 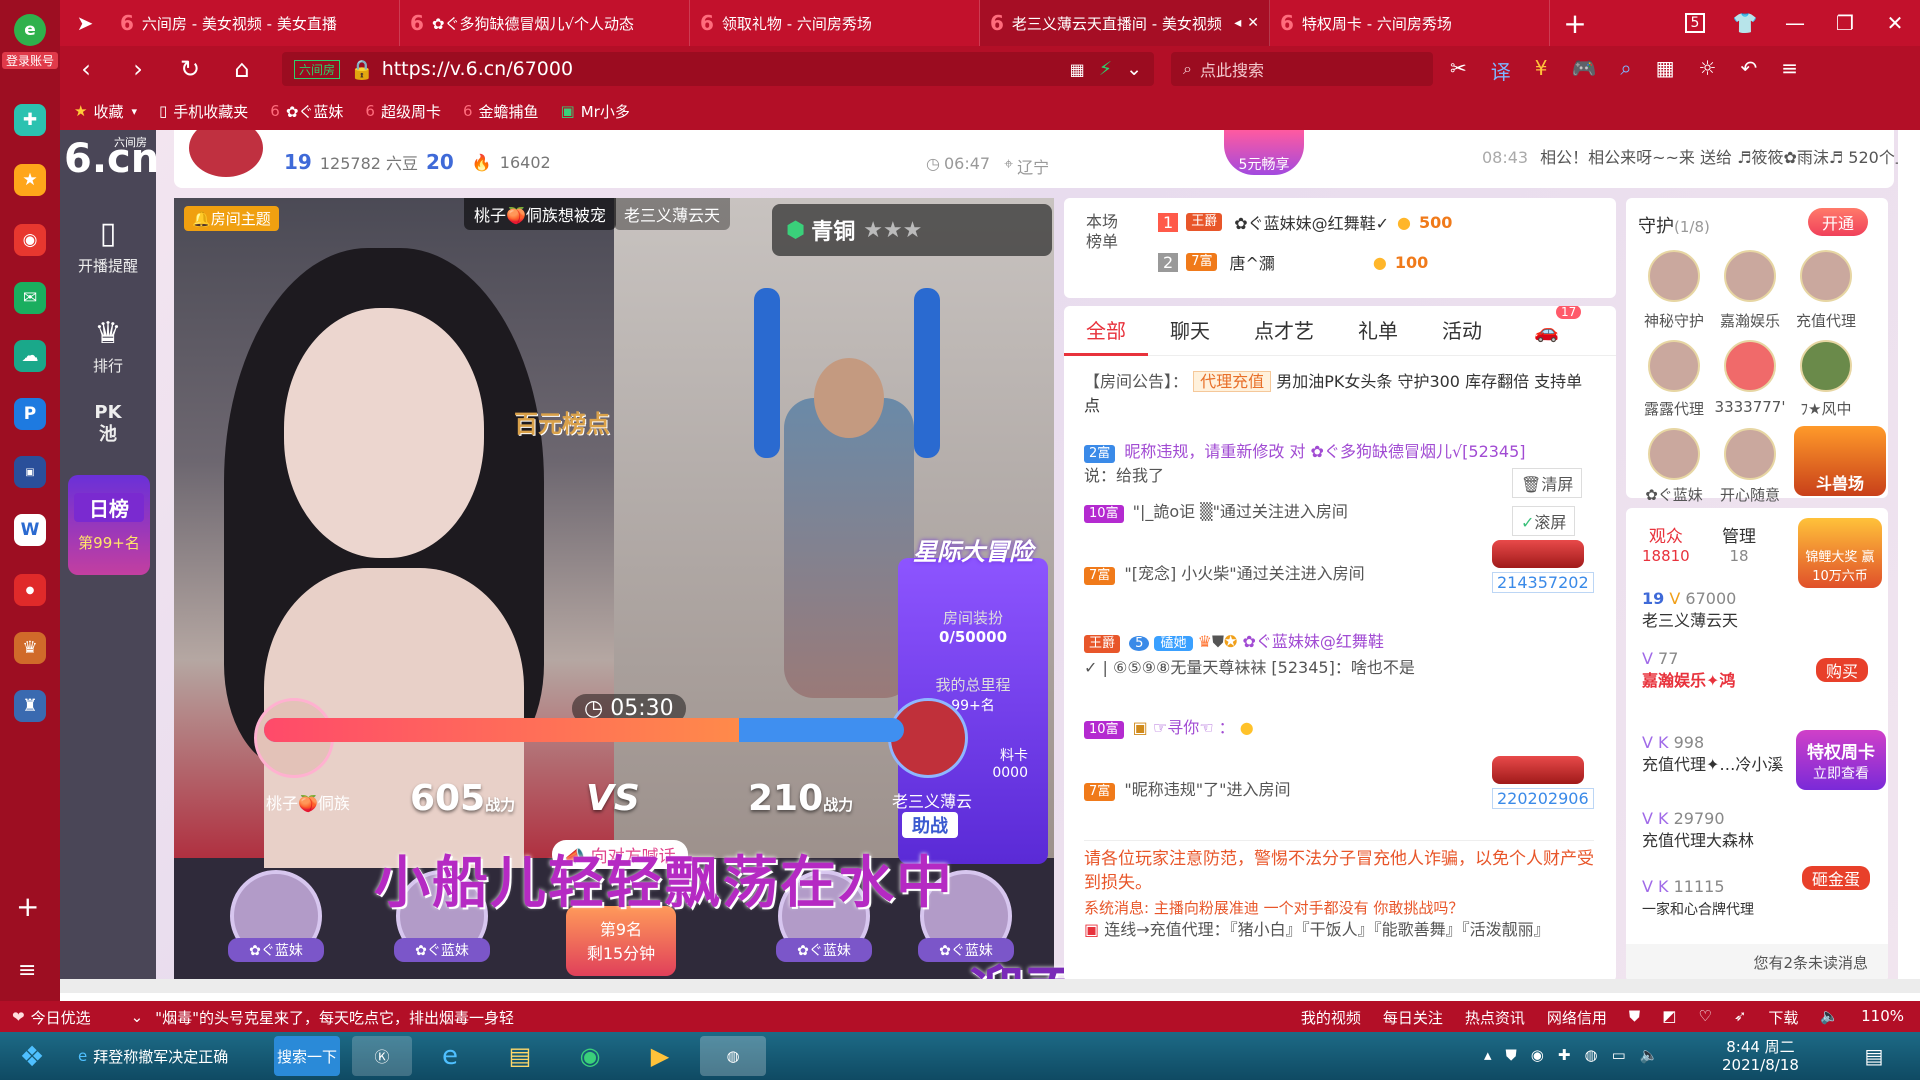 I want to click on status-daily-follow: 每日关注, so click(x=1413, y=1017).